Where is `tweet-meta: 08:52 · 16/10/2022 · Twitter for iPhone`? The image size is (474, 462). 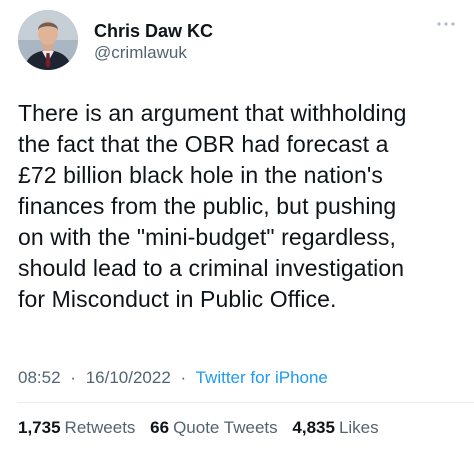
tweet-meta: 08:52 · 16/10/2022 · Twitter for iPhone is located at coordinates (173, 378).